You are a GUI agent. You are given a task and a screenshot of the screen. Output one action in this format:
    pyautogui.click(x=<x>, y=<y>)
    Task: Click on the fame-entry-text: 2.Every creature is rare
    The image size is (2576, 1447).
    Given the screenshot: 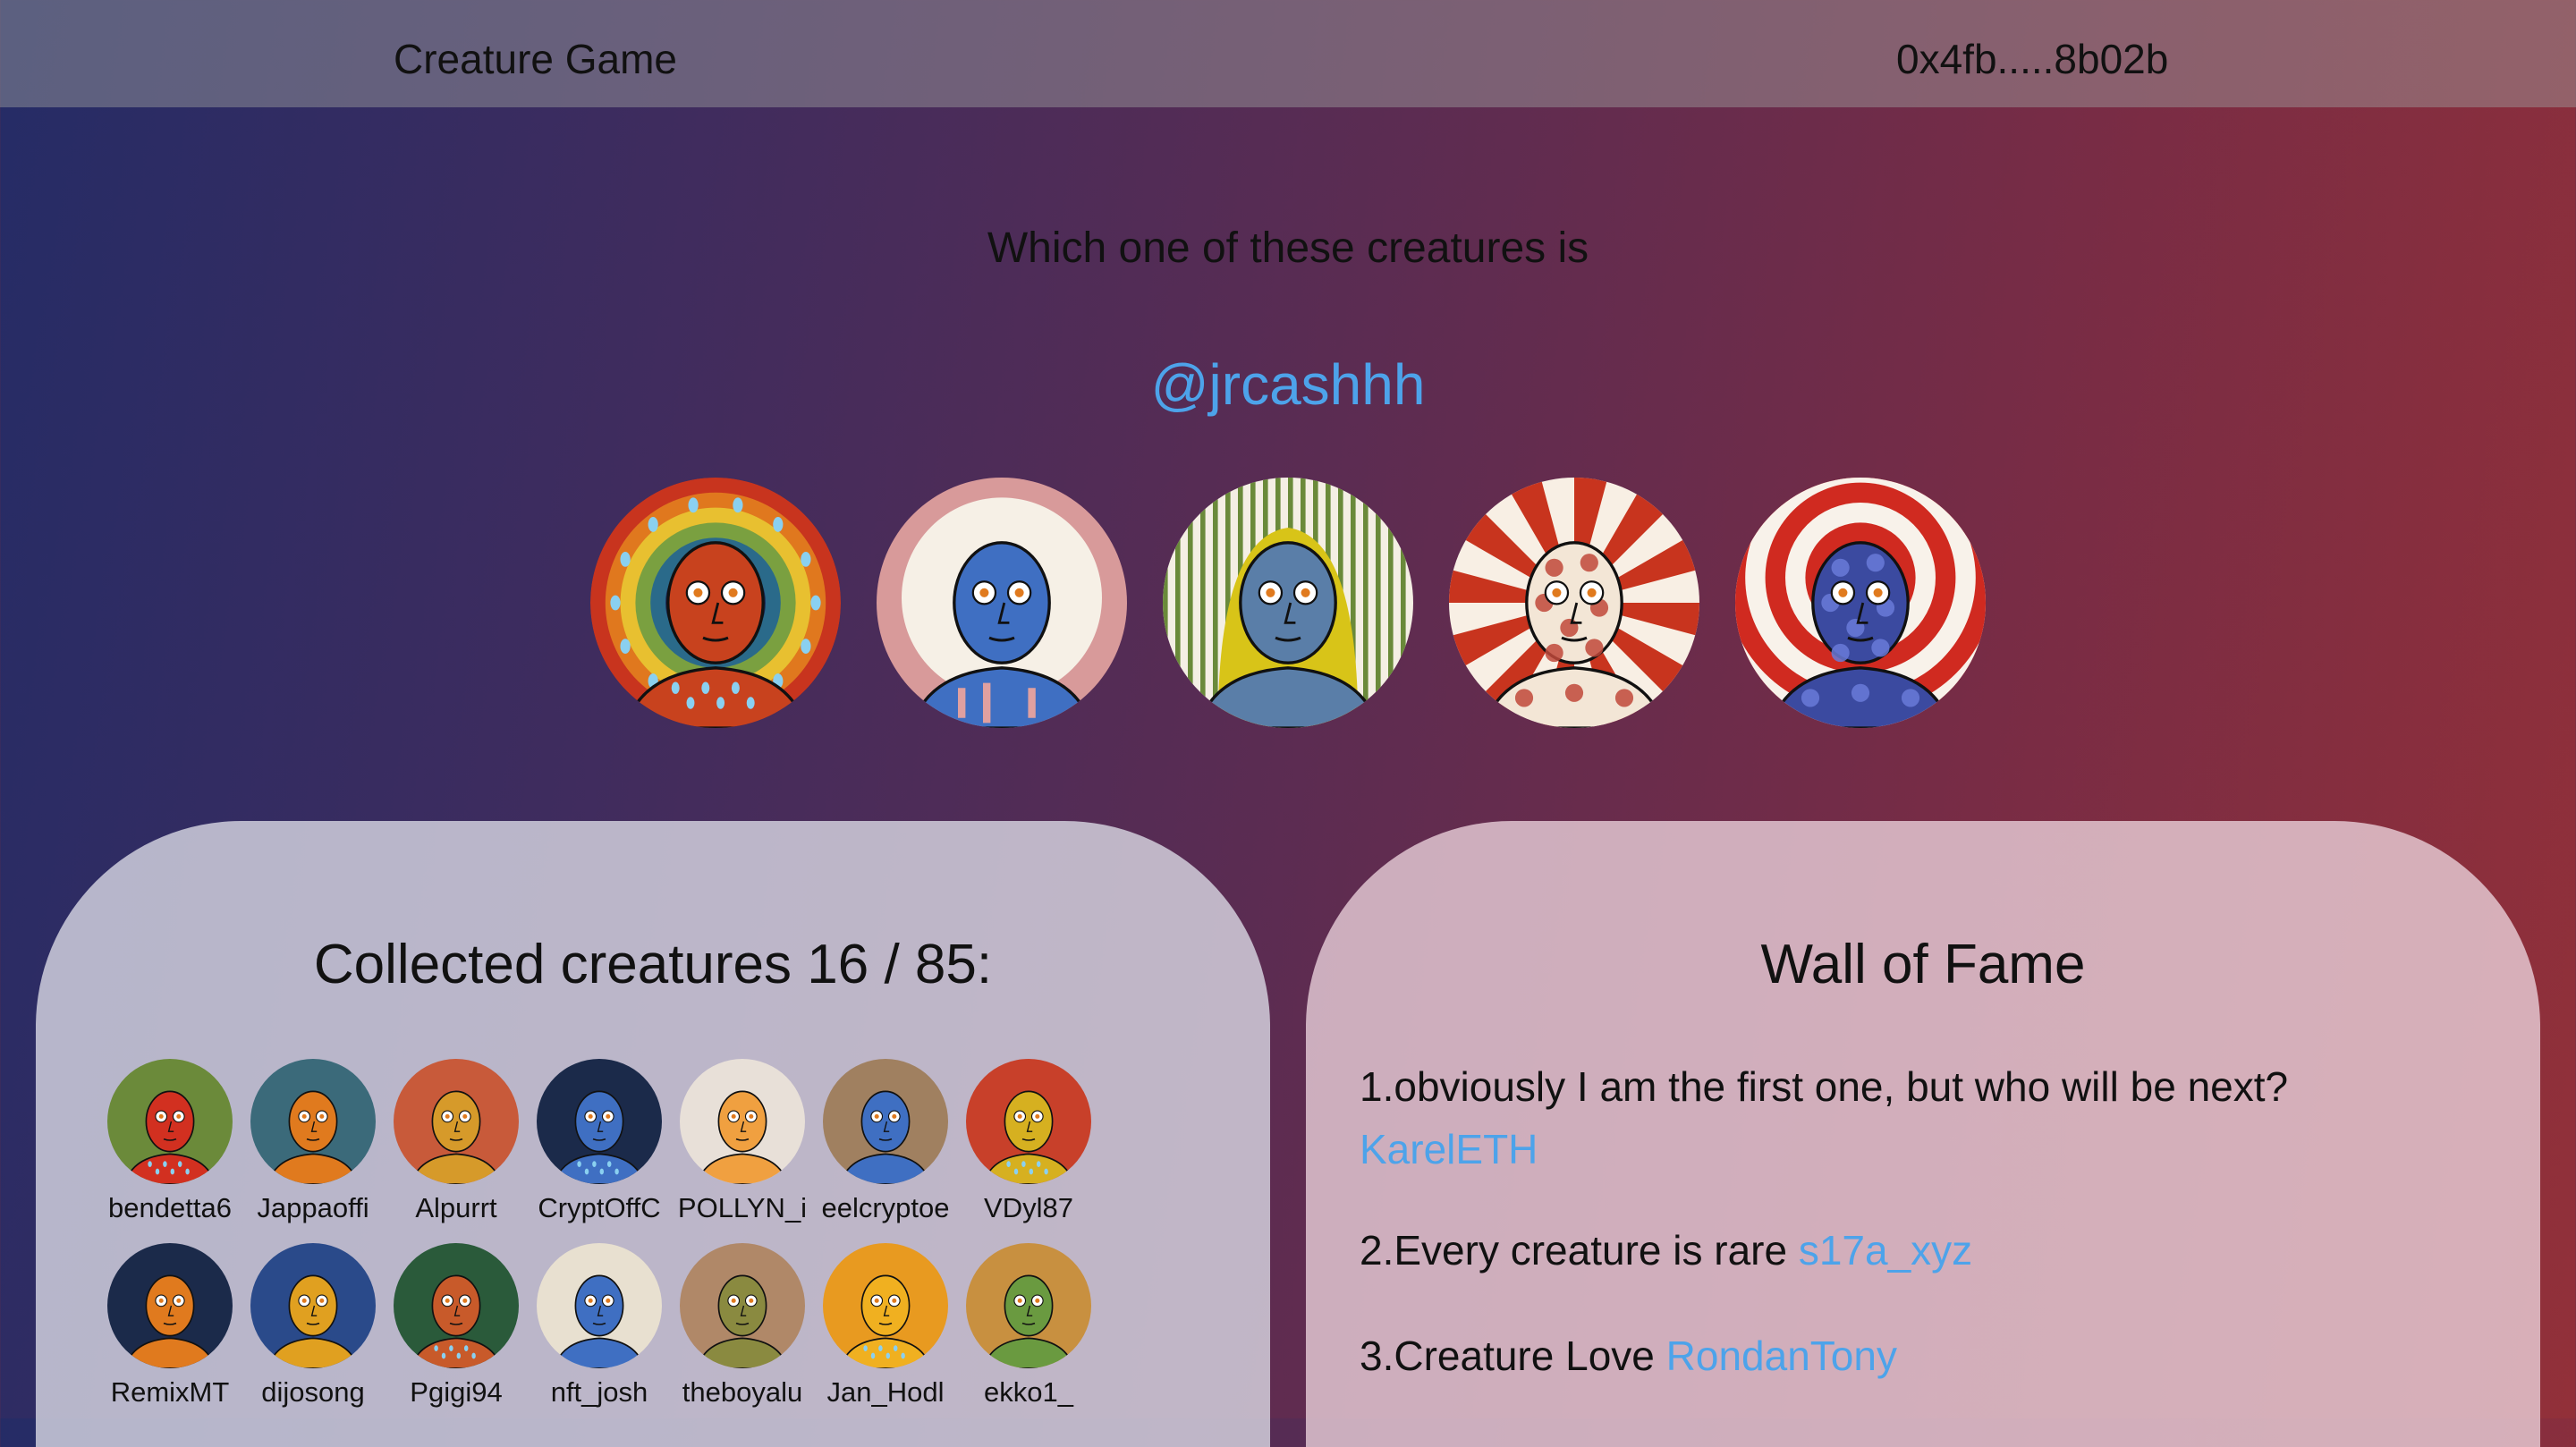 What is the action you would take?
    pyautogui.click(x=1574, y=1250)
    